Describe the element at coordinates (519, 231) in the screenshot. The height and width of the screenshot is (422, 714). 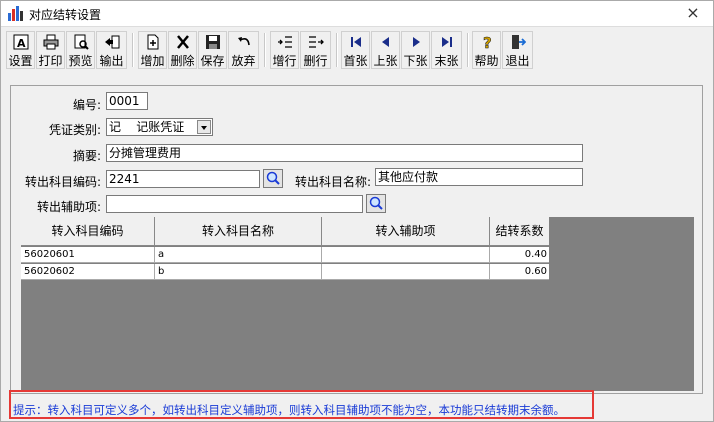
I see `header-ratio: 结转系数` at that location.